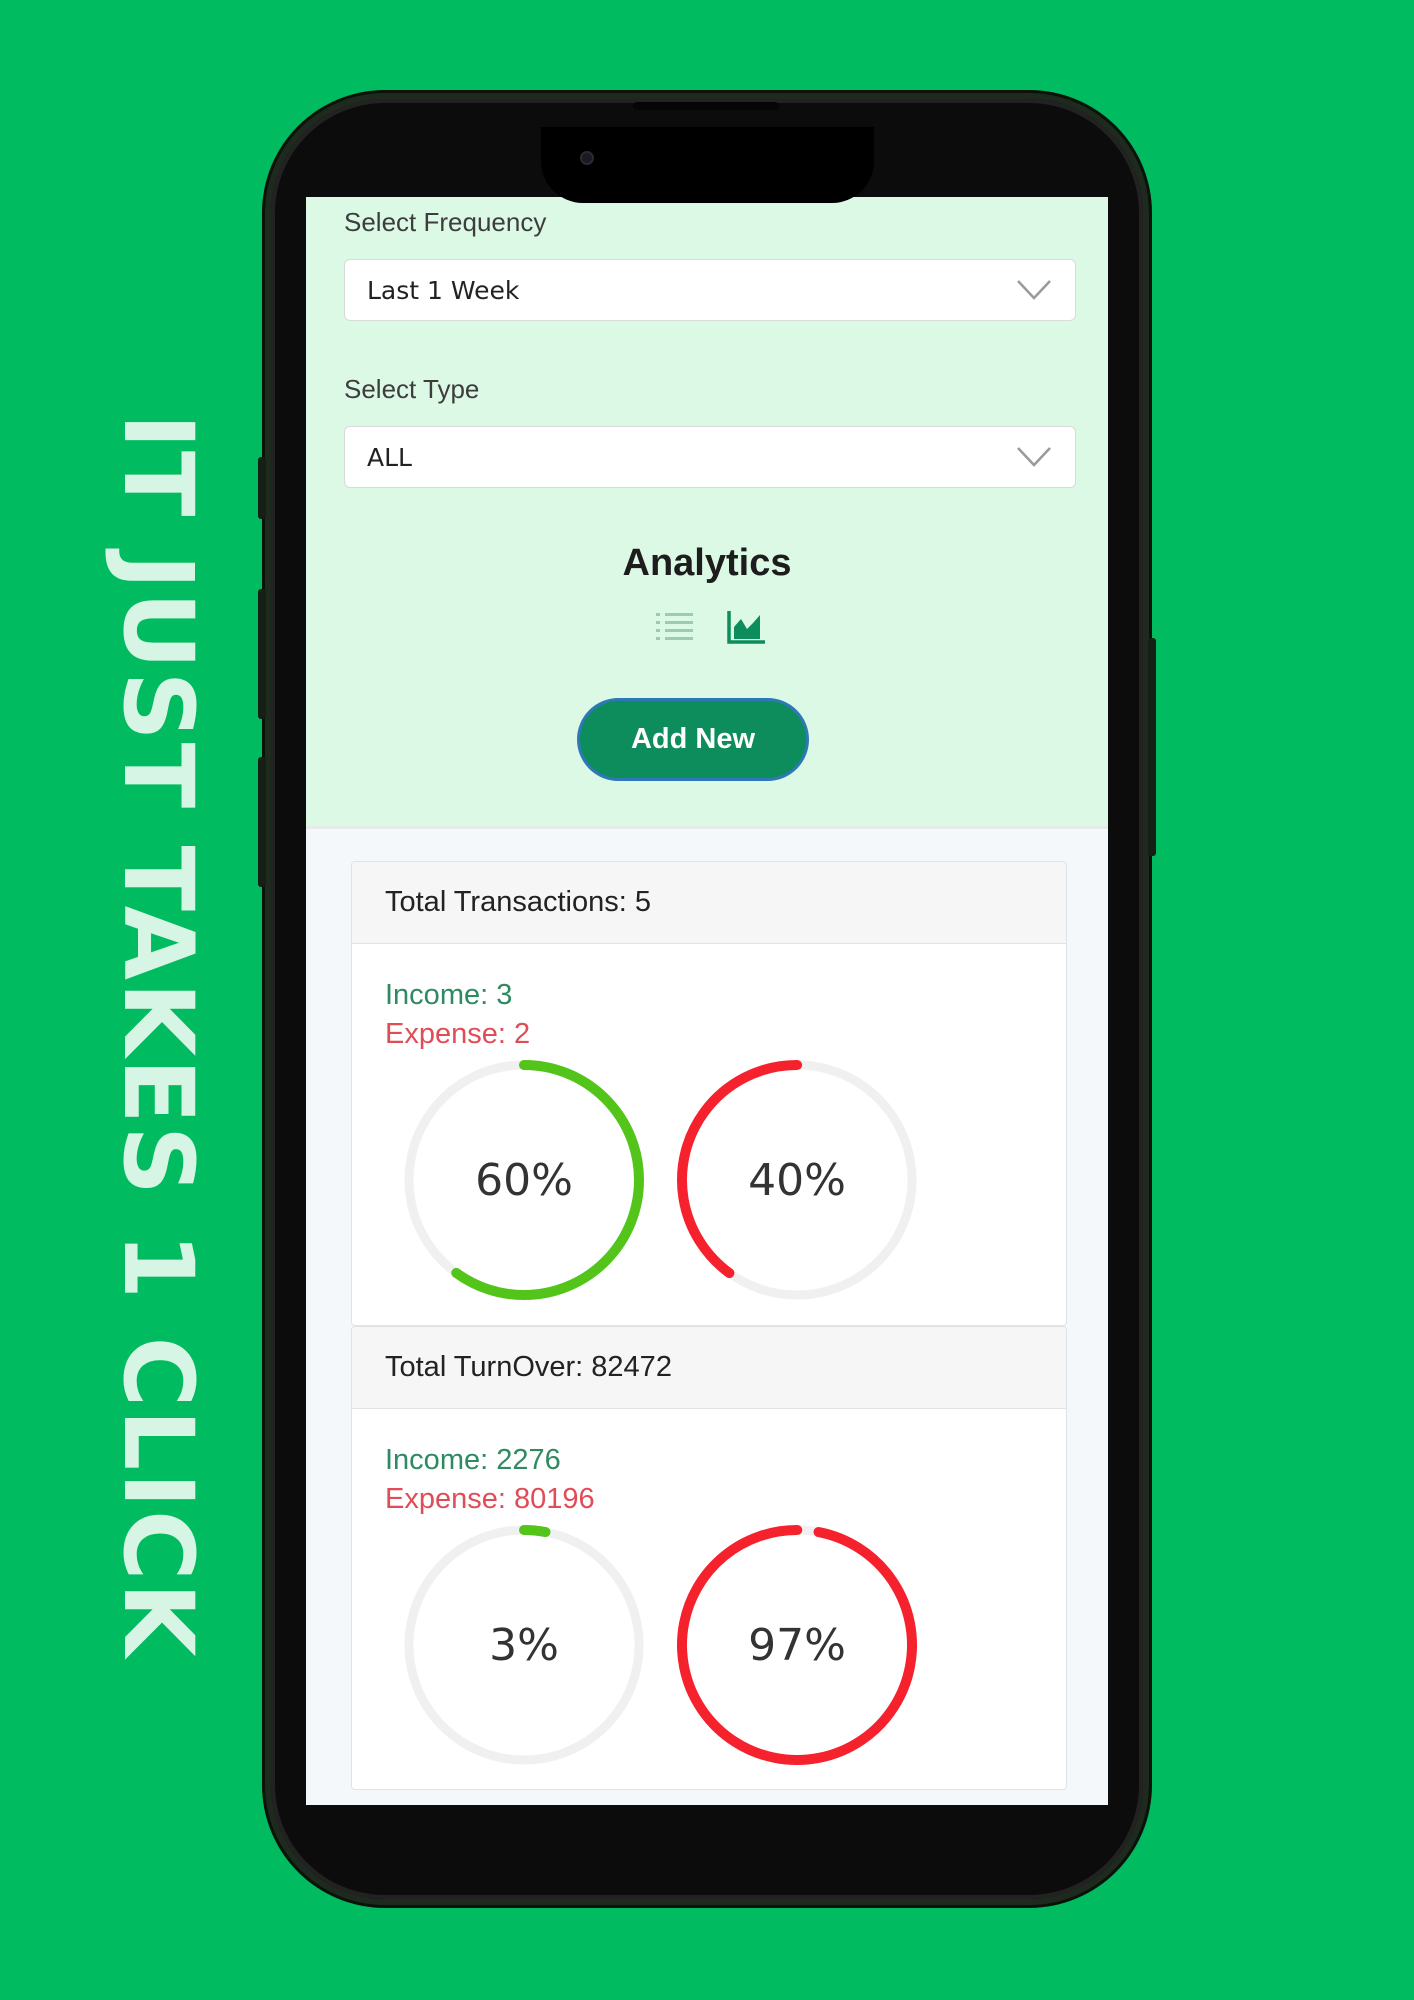 The width and height of the screenshot is (1414, 2000). I want to click on add-new-button: Add New, so click(693, 739).